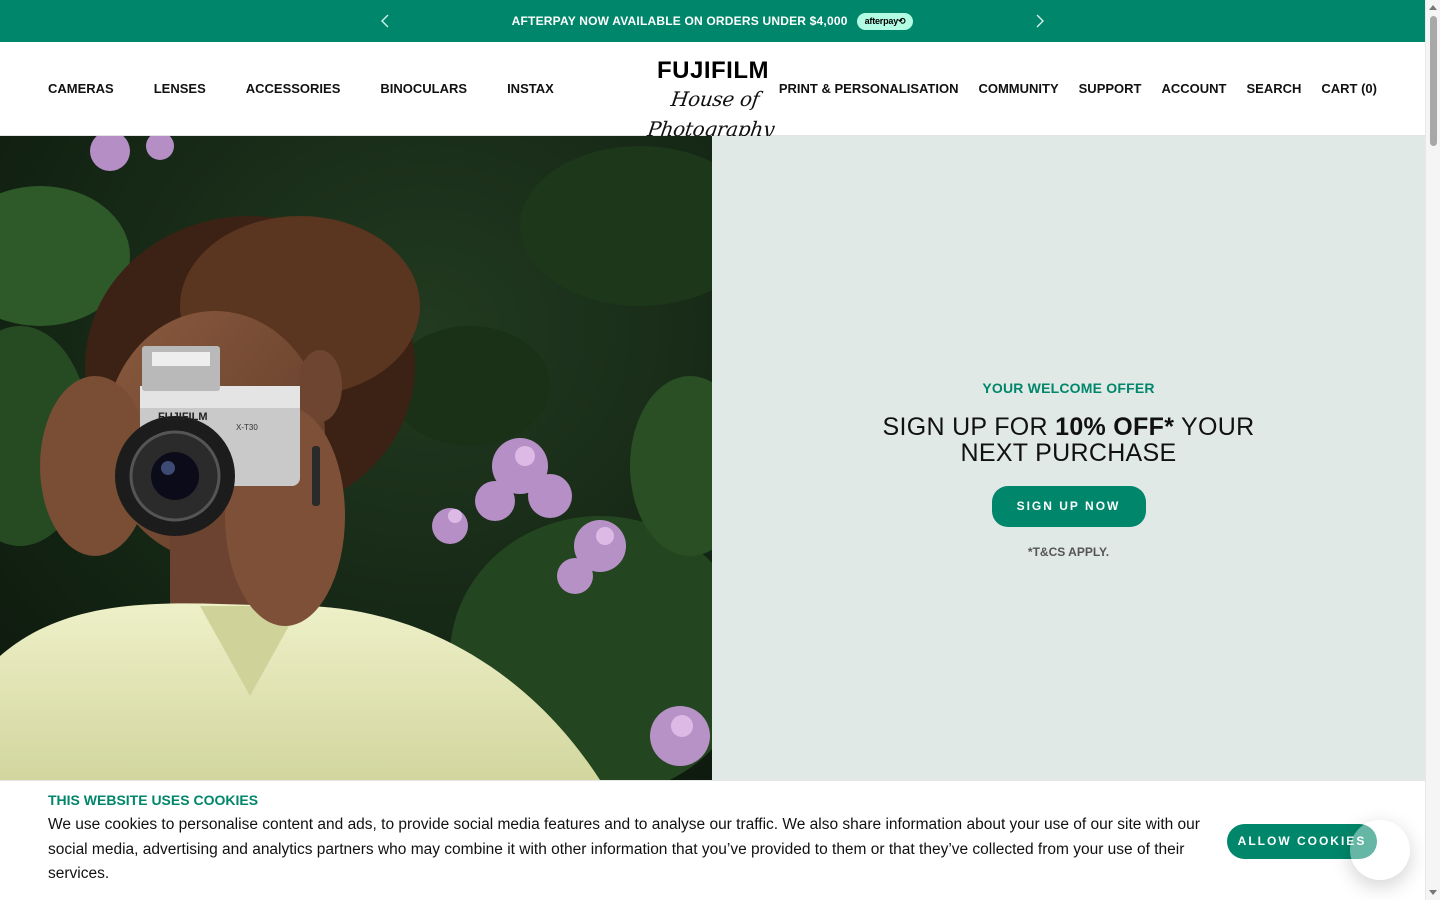  I want to click on offer-headline-bold: 10% OFF*, so click(1115, 427).